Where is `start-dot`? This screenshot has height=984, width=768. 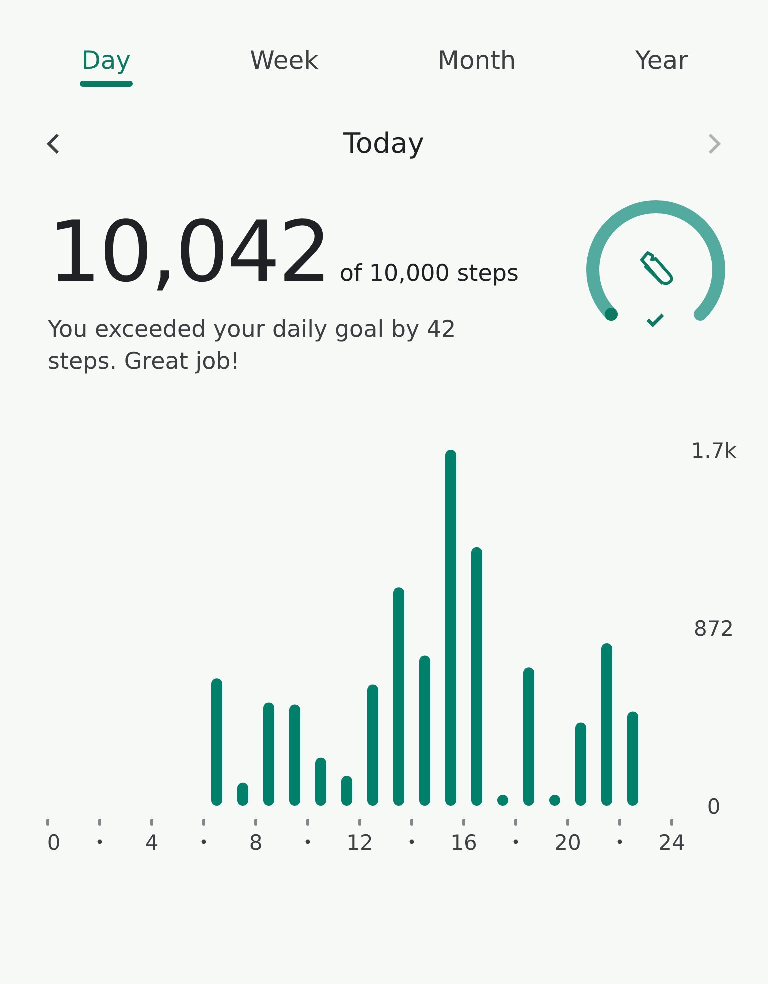 start-dot is located at coordinates (611, 315).